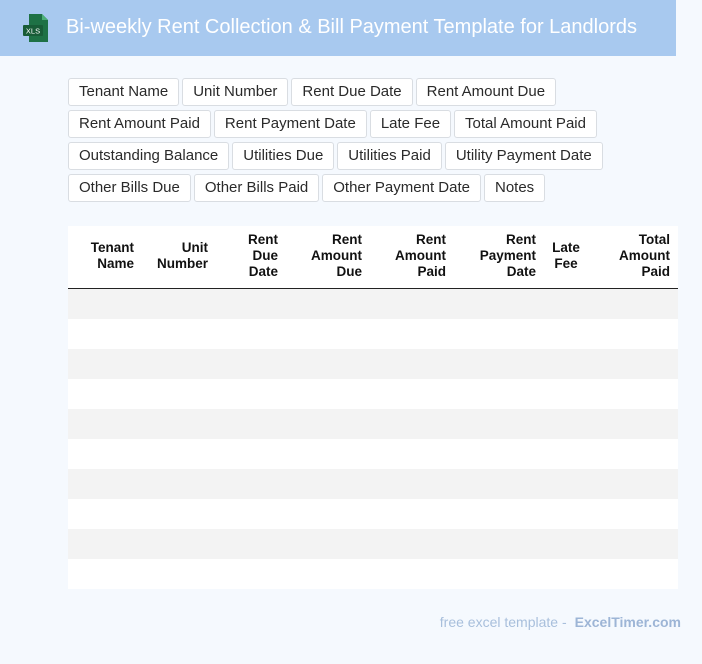  I want to click on field-chip-utilities-paid: Utilities Paid, so click(389, 156).